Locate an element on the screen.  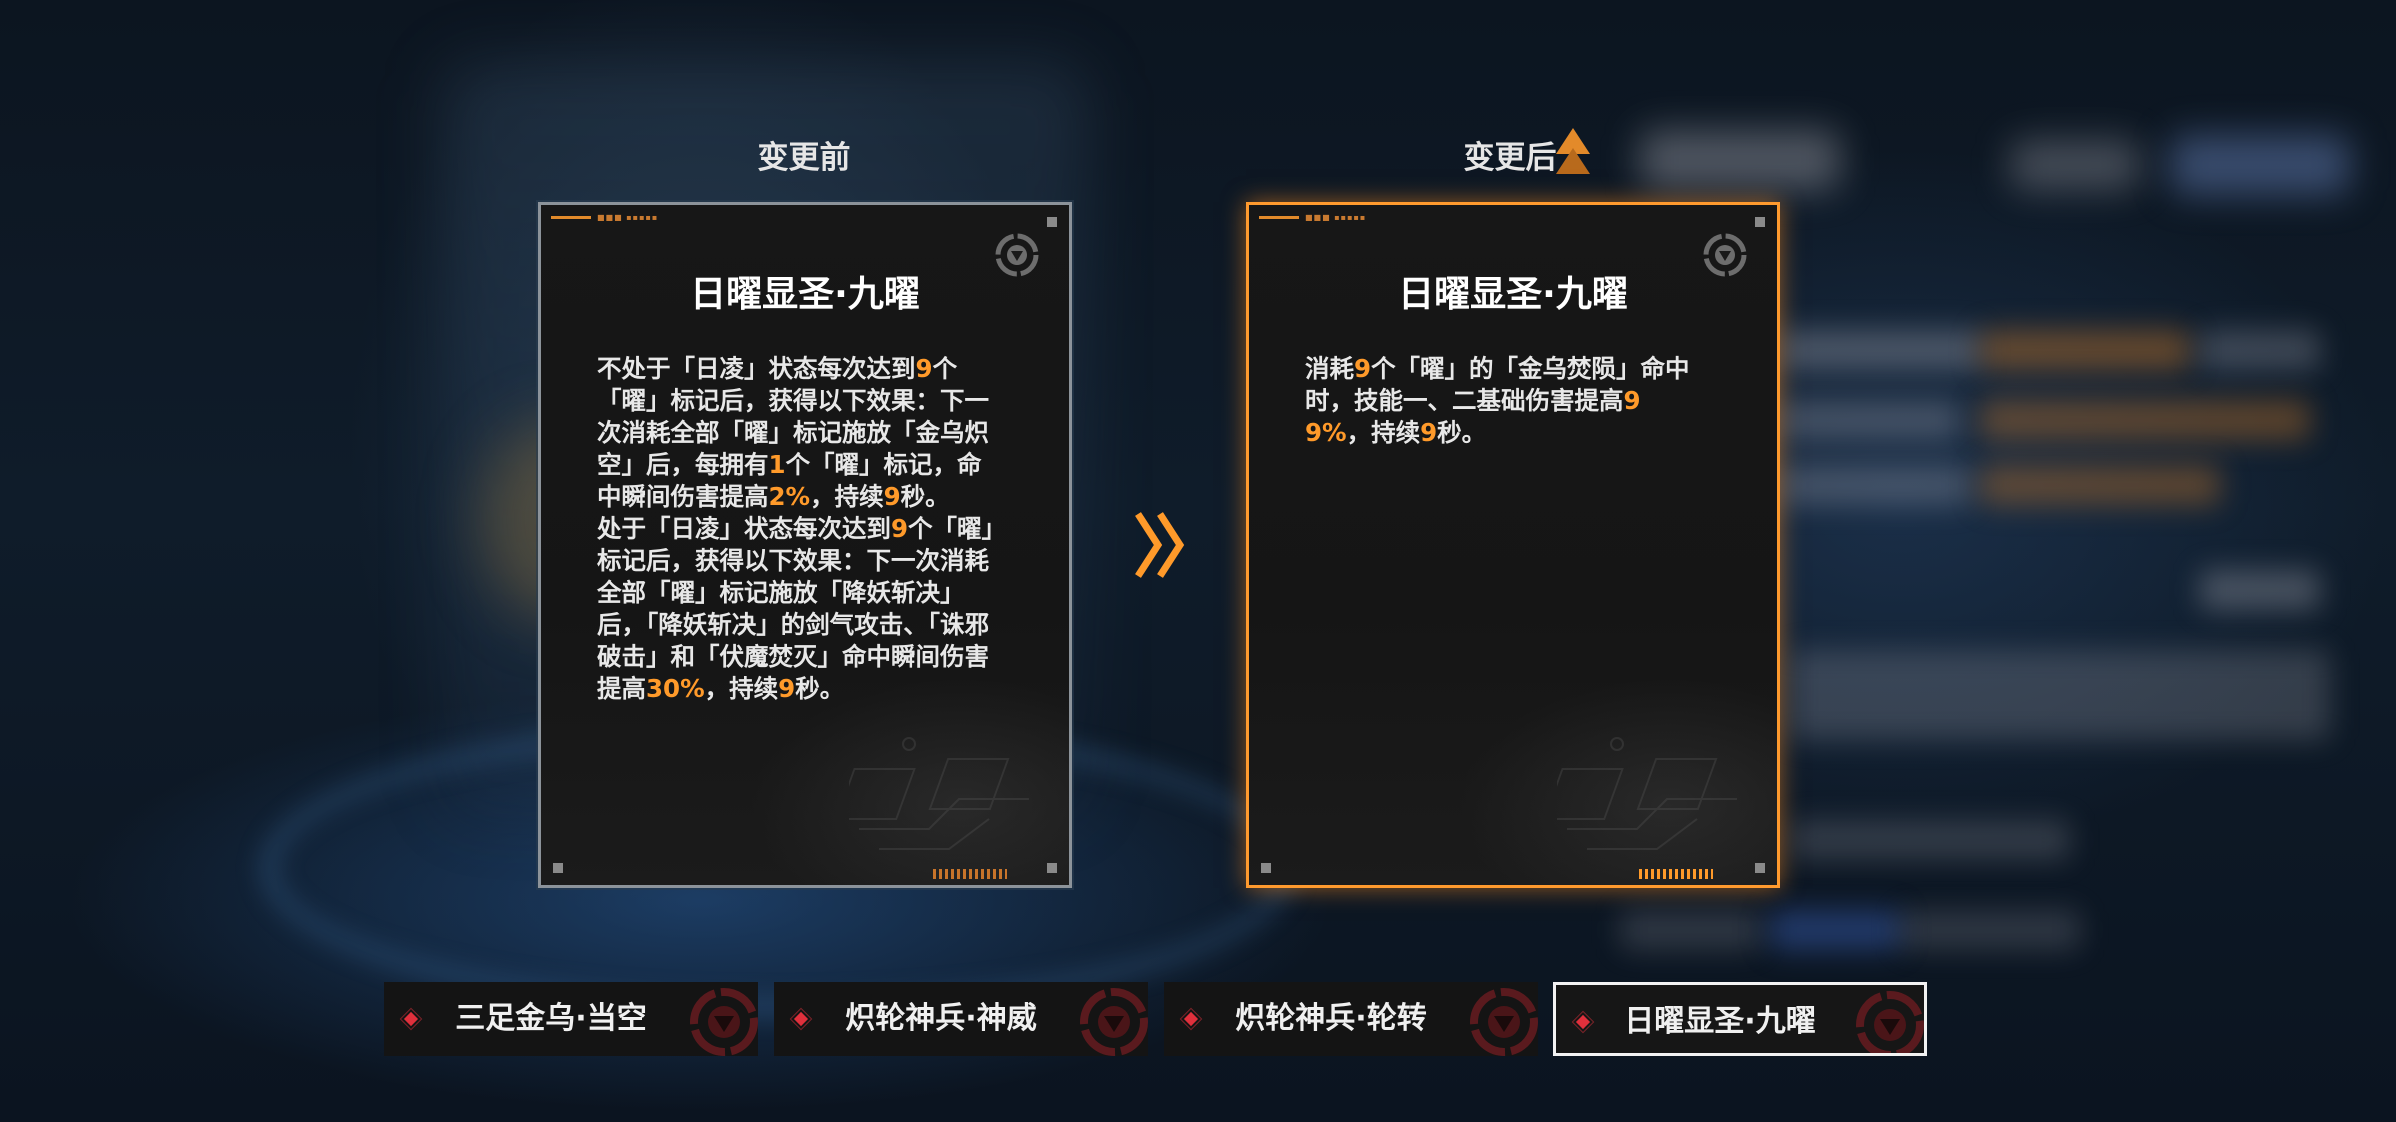
skill-tab-label: 炽轮神兵·轮转 is located at coordinates (1331, 1018).